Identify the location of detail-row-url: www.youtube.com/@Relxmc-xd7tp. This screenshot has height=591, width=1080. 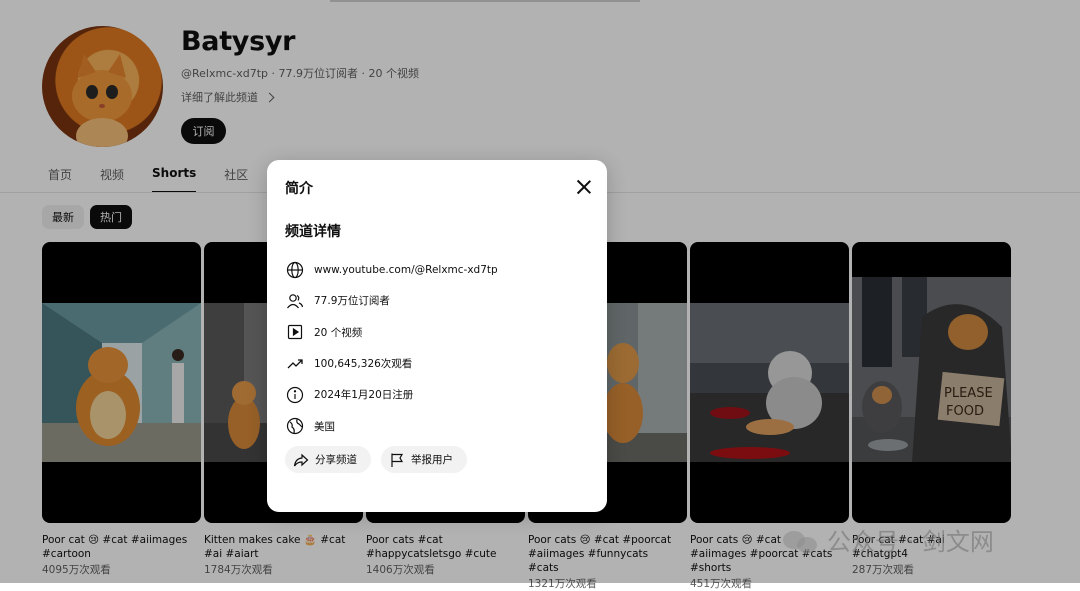
(391, 269).